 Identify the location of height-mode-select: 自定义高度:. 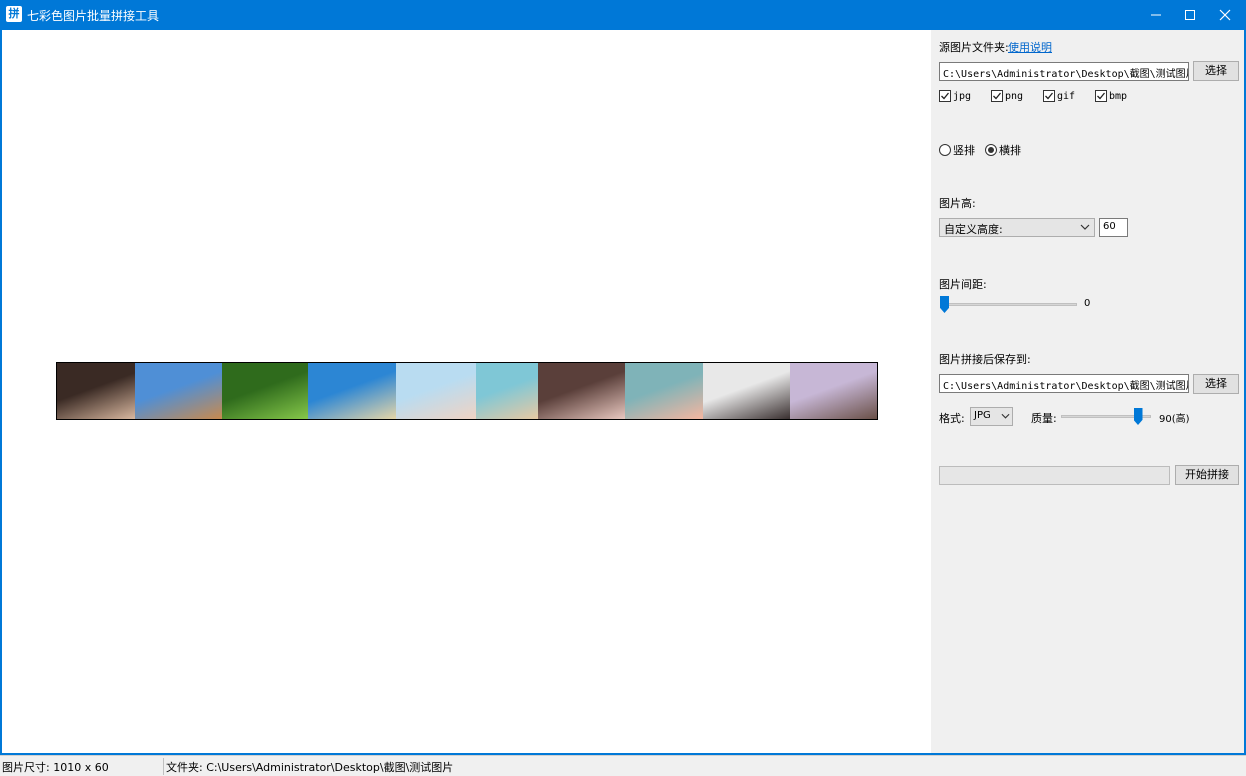
(1017, 227).